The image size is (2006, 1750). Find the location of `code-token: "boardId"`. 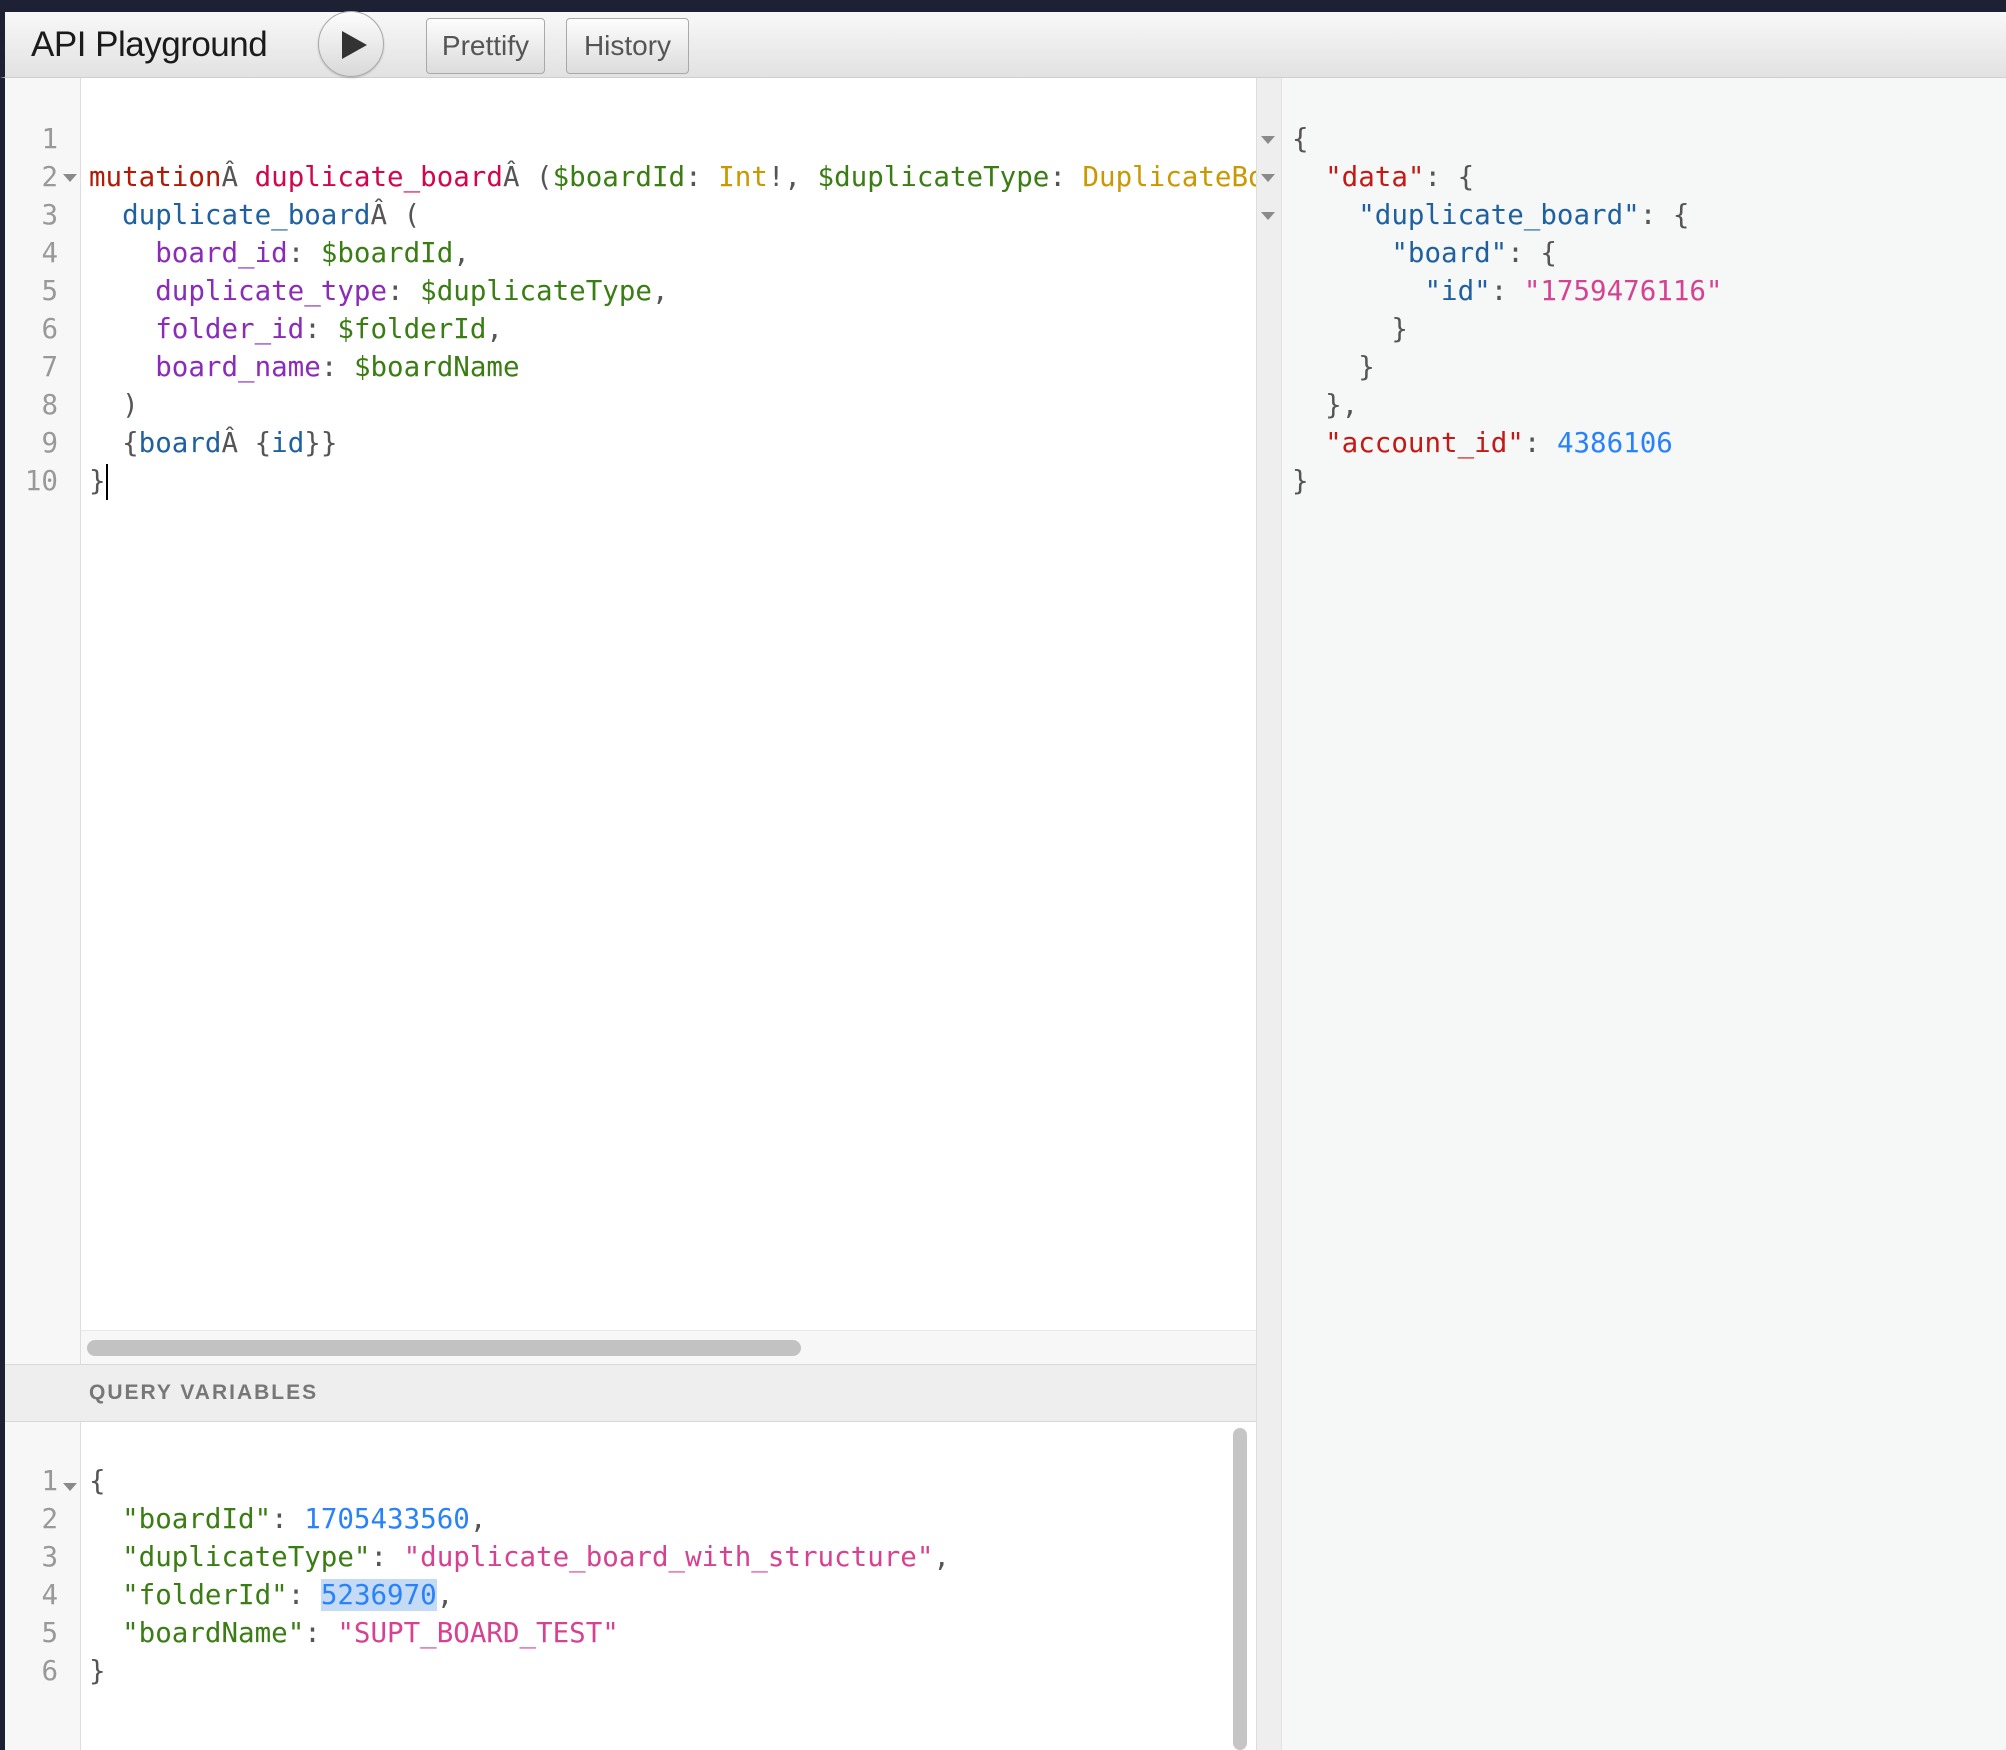

code-token: "boardId" is located at coordinates (197, 1519).